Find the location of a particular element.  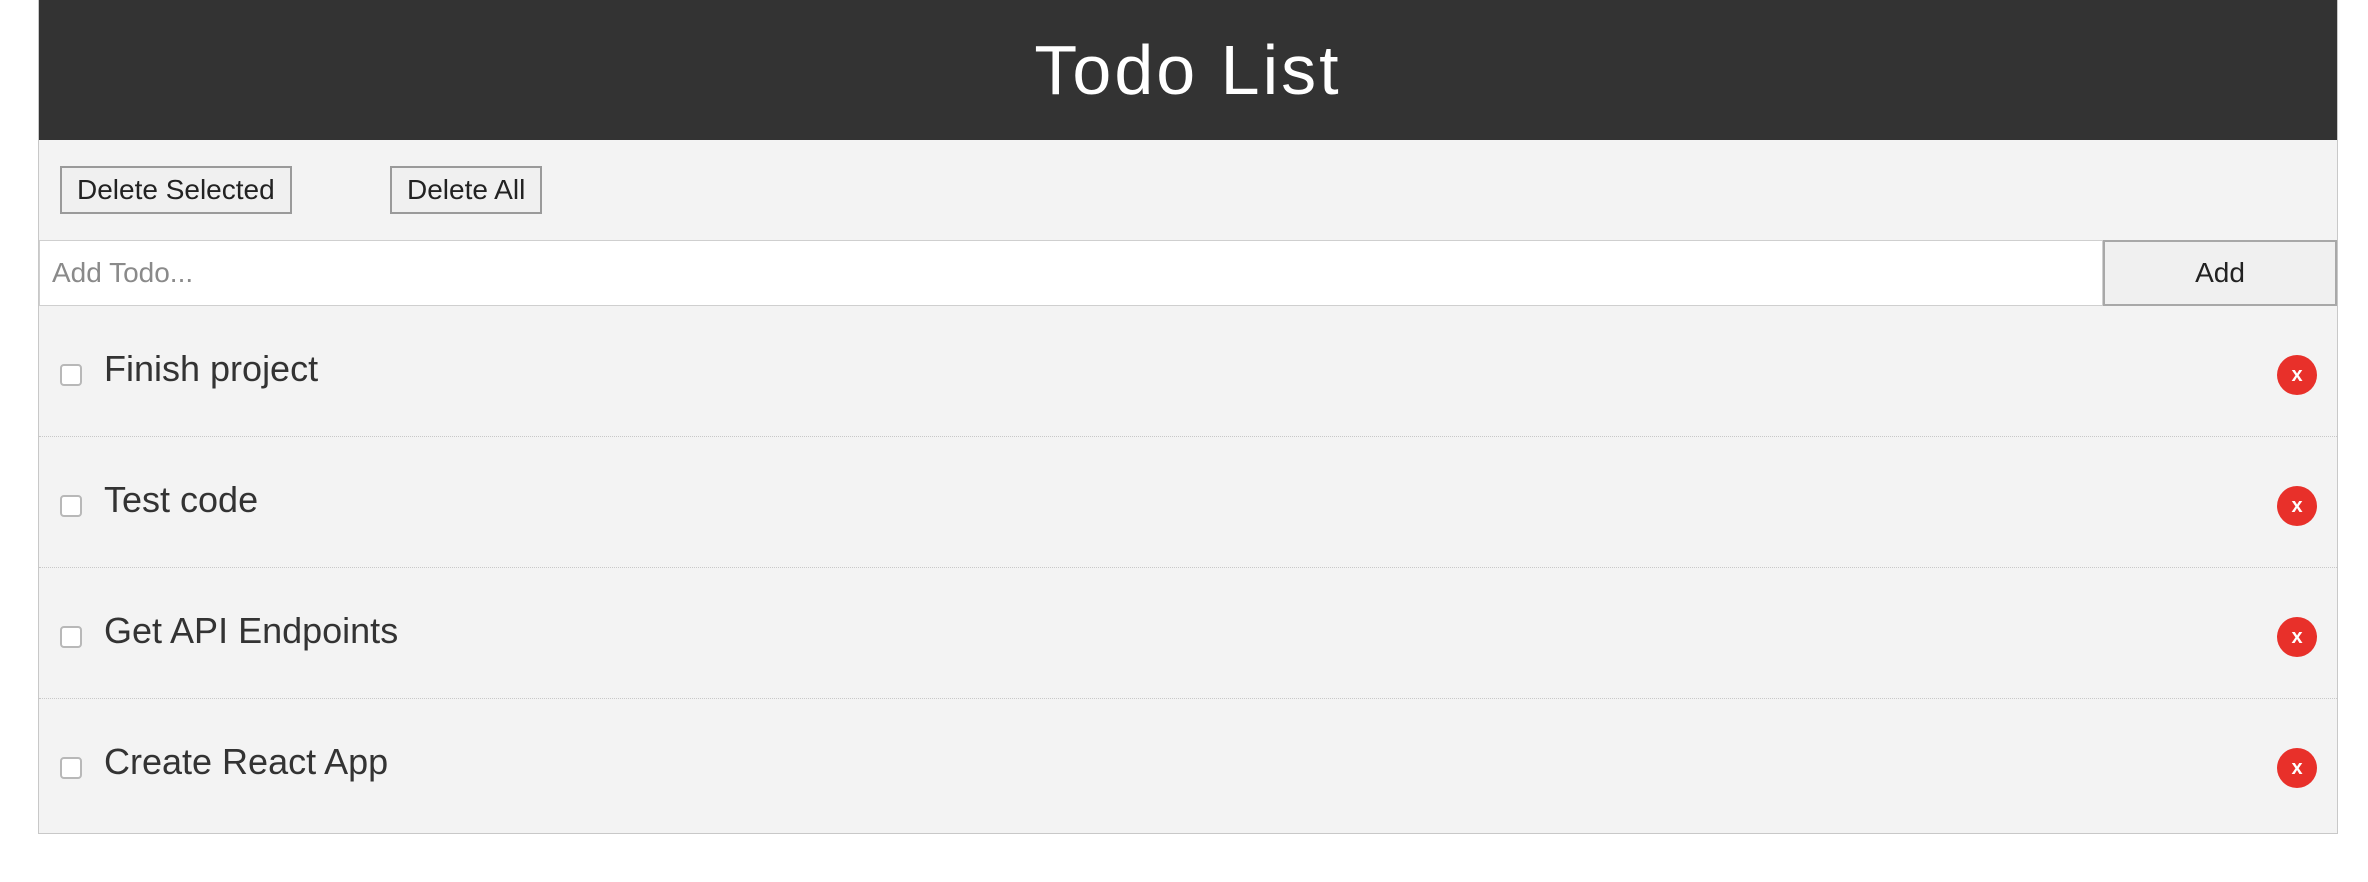

todo-text: Get API Endpoints is located at coordinates (251, 630).